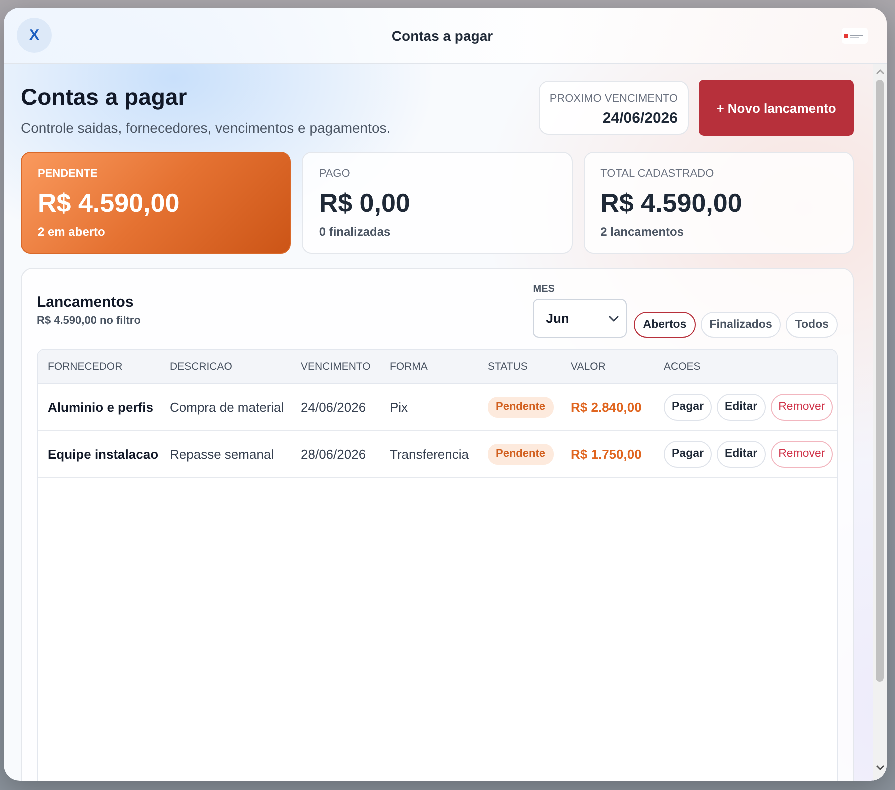 The height and width of the screenshot is (790, 895). Describe the element at coordinates (101, 407) in the screenshot. I see `table-cell: Aluminio e perfis` at that location.